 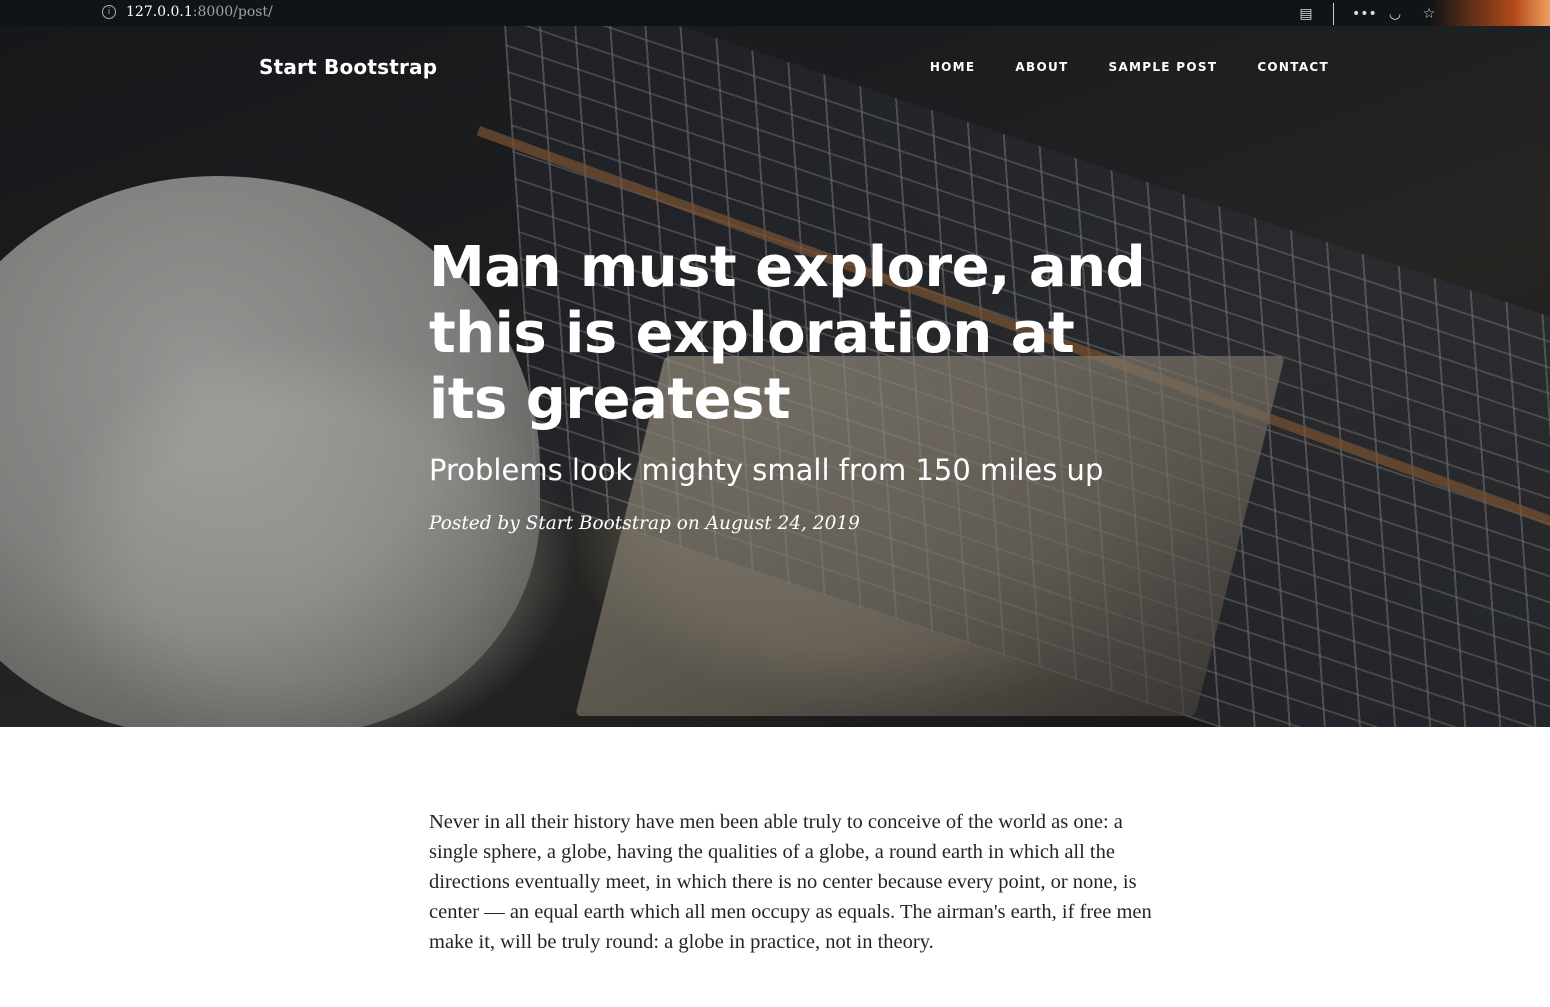 I want to click on url-text: 127.0.0.1:8000/post/, so click(x=199, y=12).